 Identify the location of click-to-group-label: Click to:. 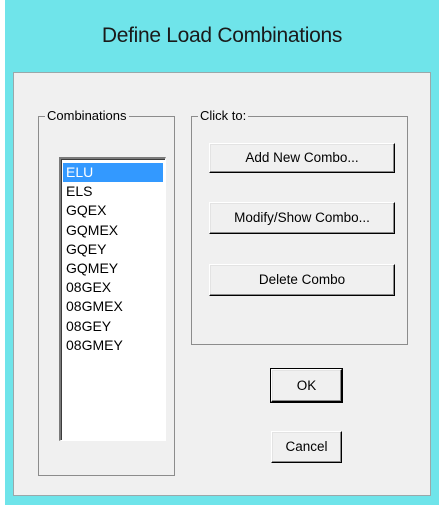
(223, 116).